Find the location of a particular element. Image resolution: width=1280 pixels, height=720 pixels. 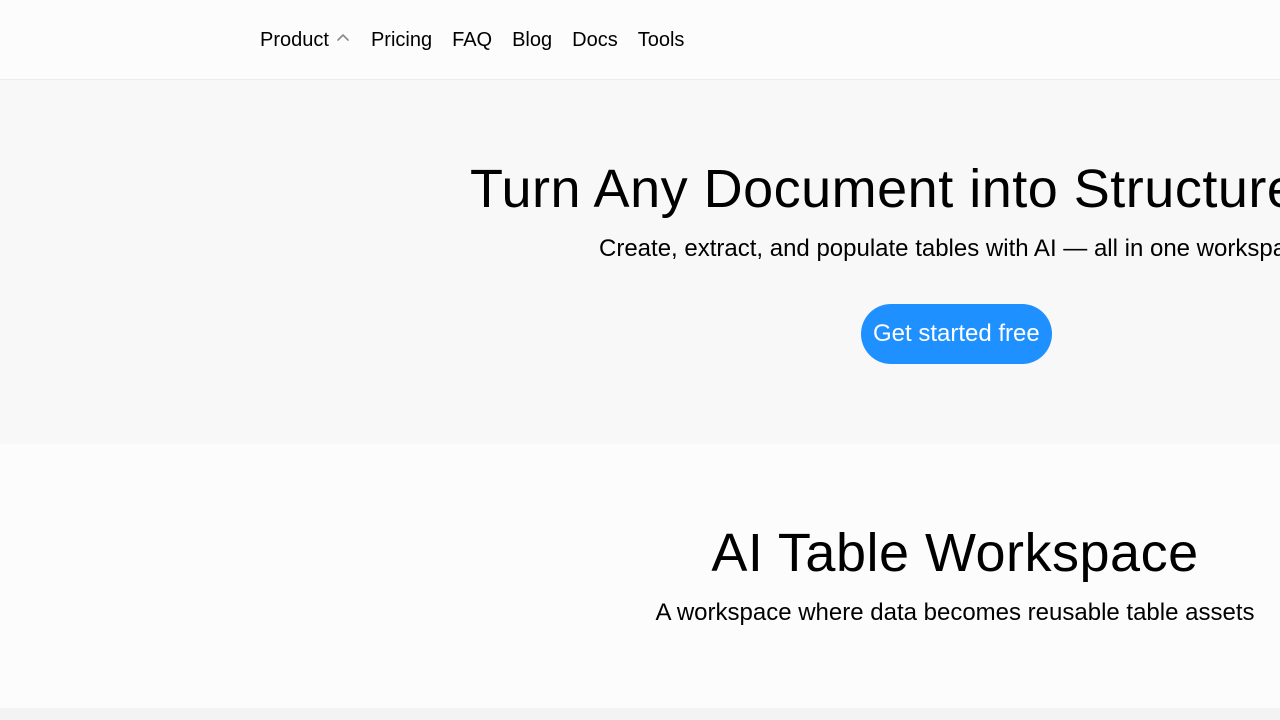

nav-menu: Product Pricing FAQ Blog Docs Tools is located at coordinates (472, 40).